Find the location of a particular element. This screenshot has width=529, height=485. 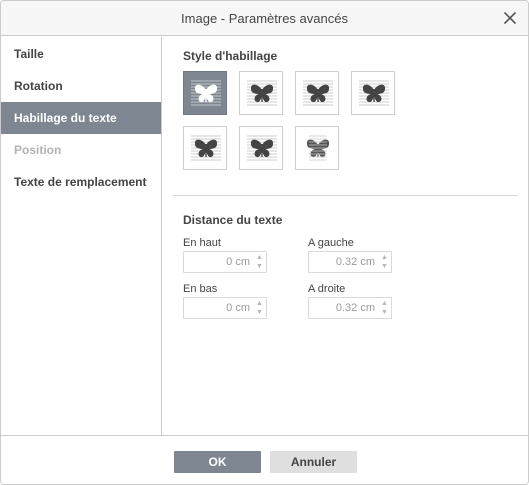

sidebar-item-size: Taille is located at coordinates (81, 54).